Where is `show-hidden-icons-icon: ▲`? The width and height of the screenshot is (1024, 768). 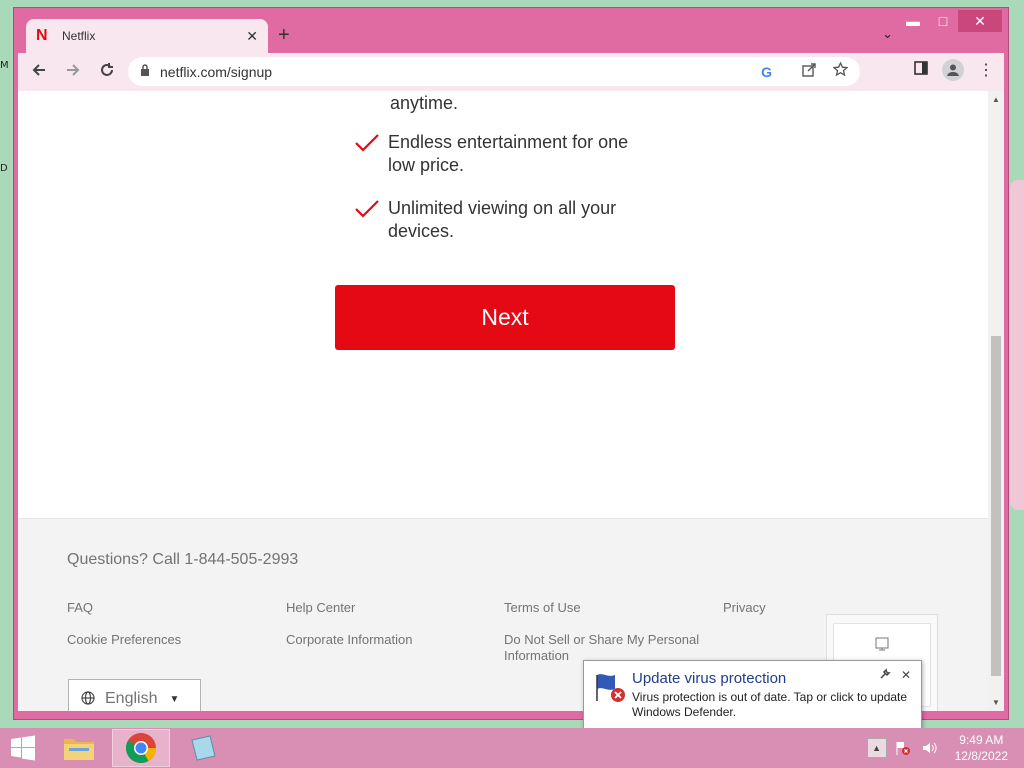
show-hidden-icons-icon: ▲ is located at coordinates (876, 748).